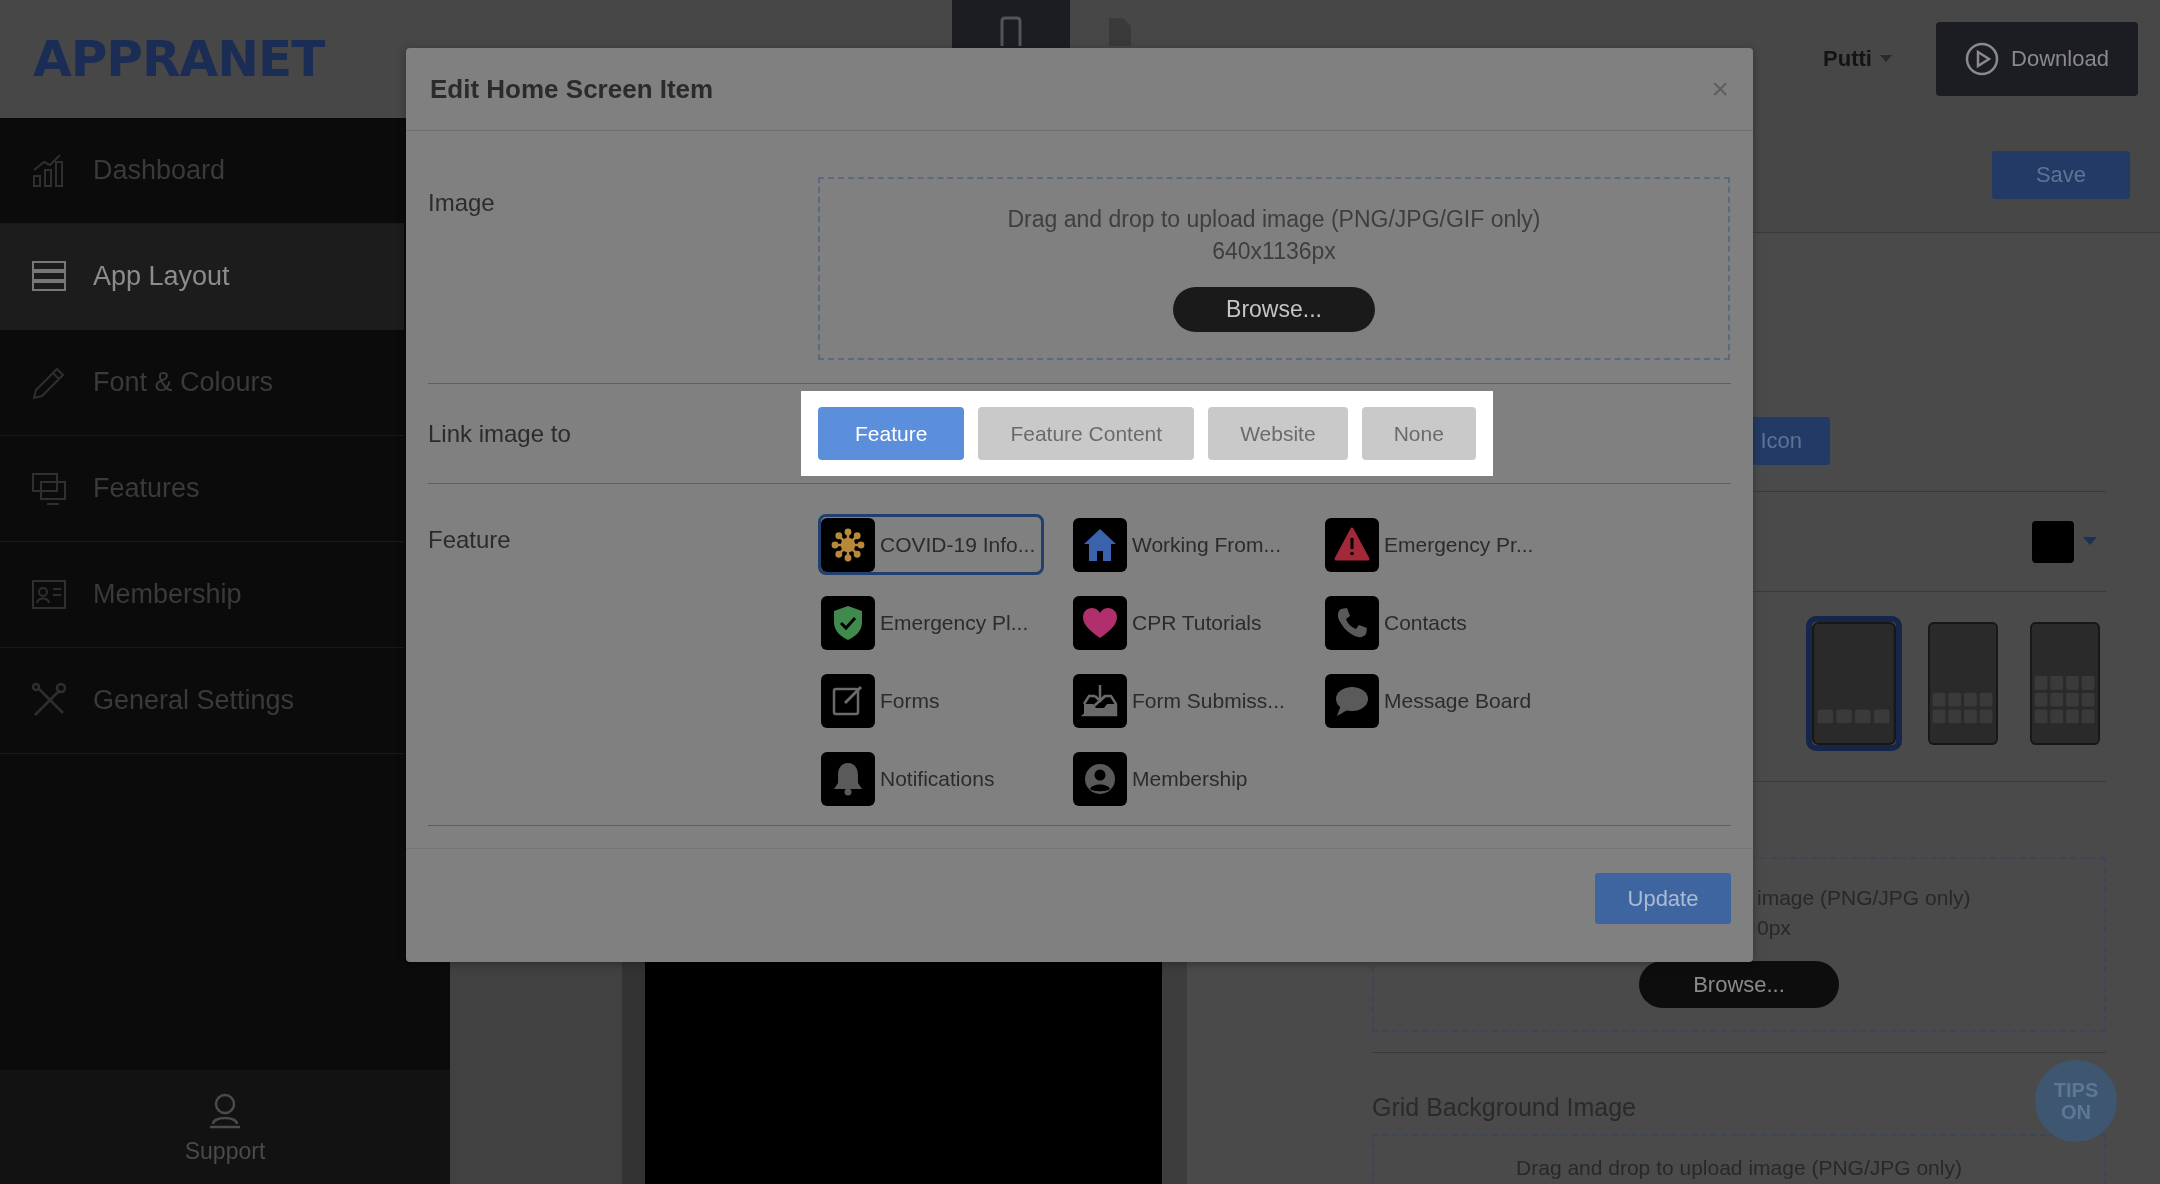 Image resolution: width=2160 pixels, height=1184 pixels. I want to click on field-label: Feature, so click(469, 540).